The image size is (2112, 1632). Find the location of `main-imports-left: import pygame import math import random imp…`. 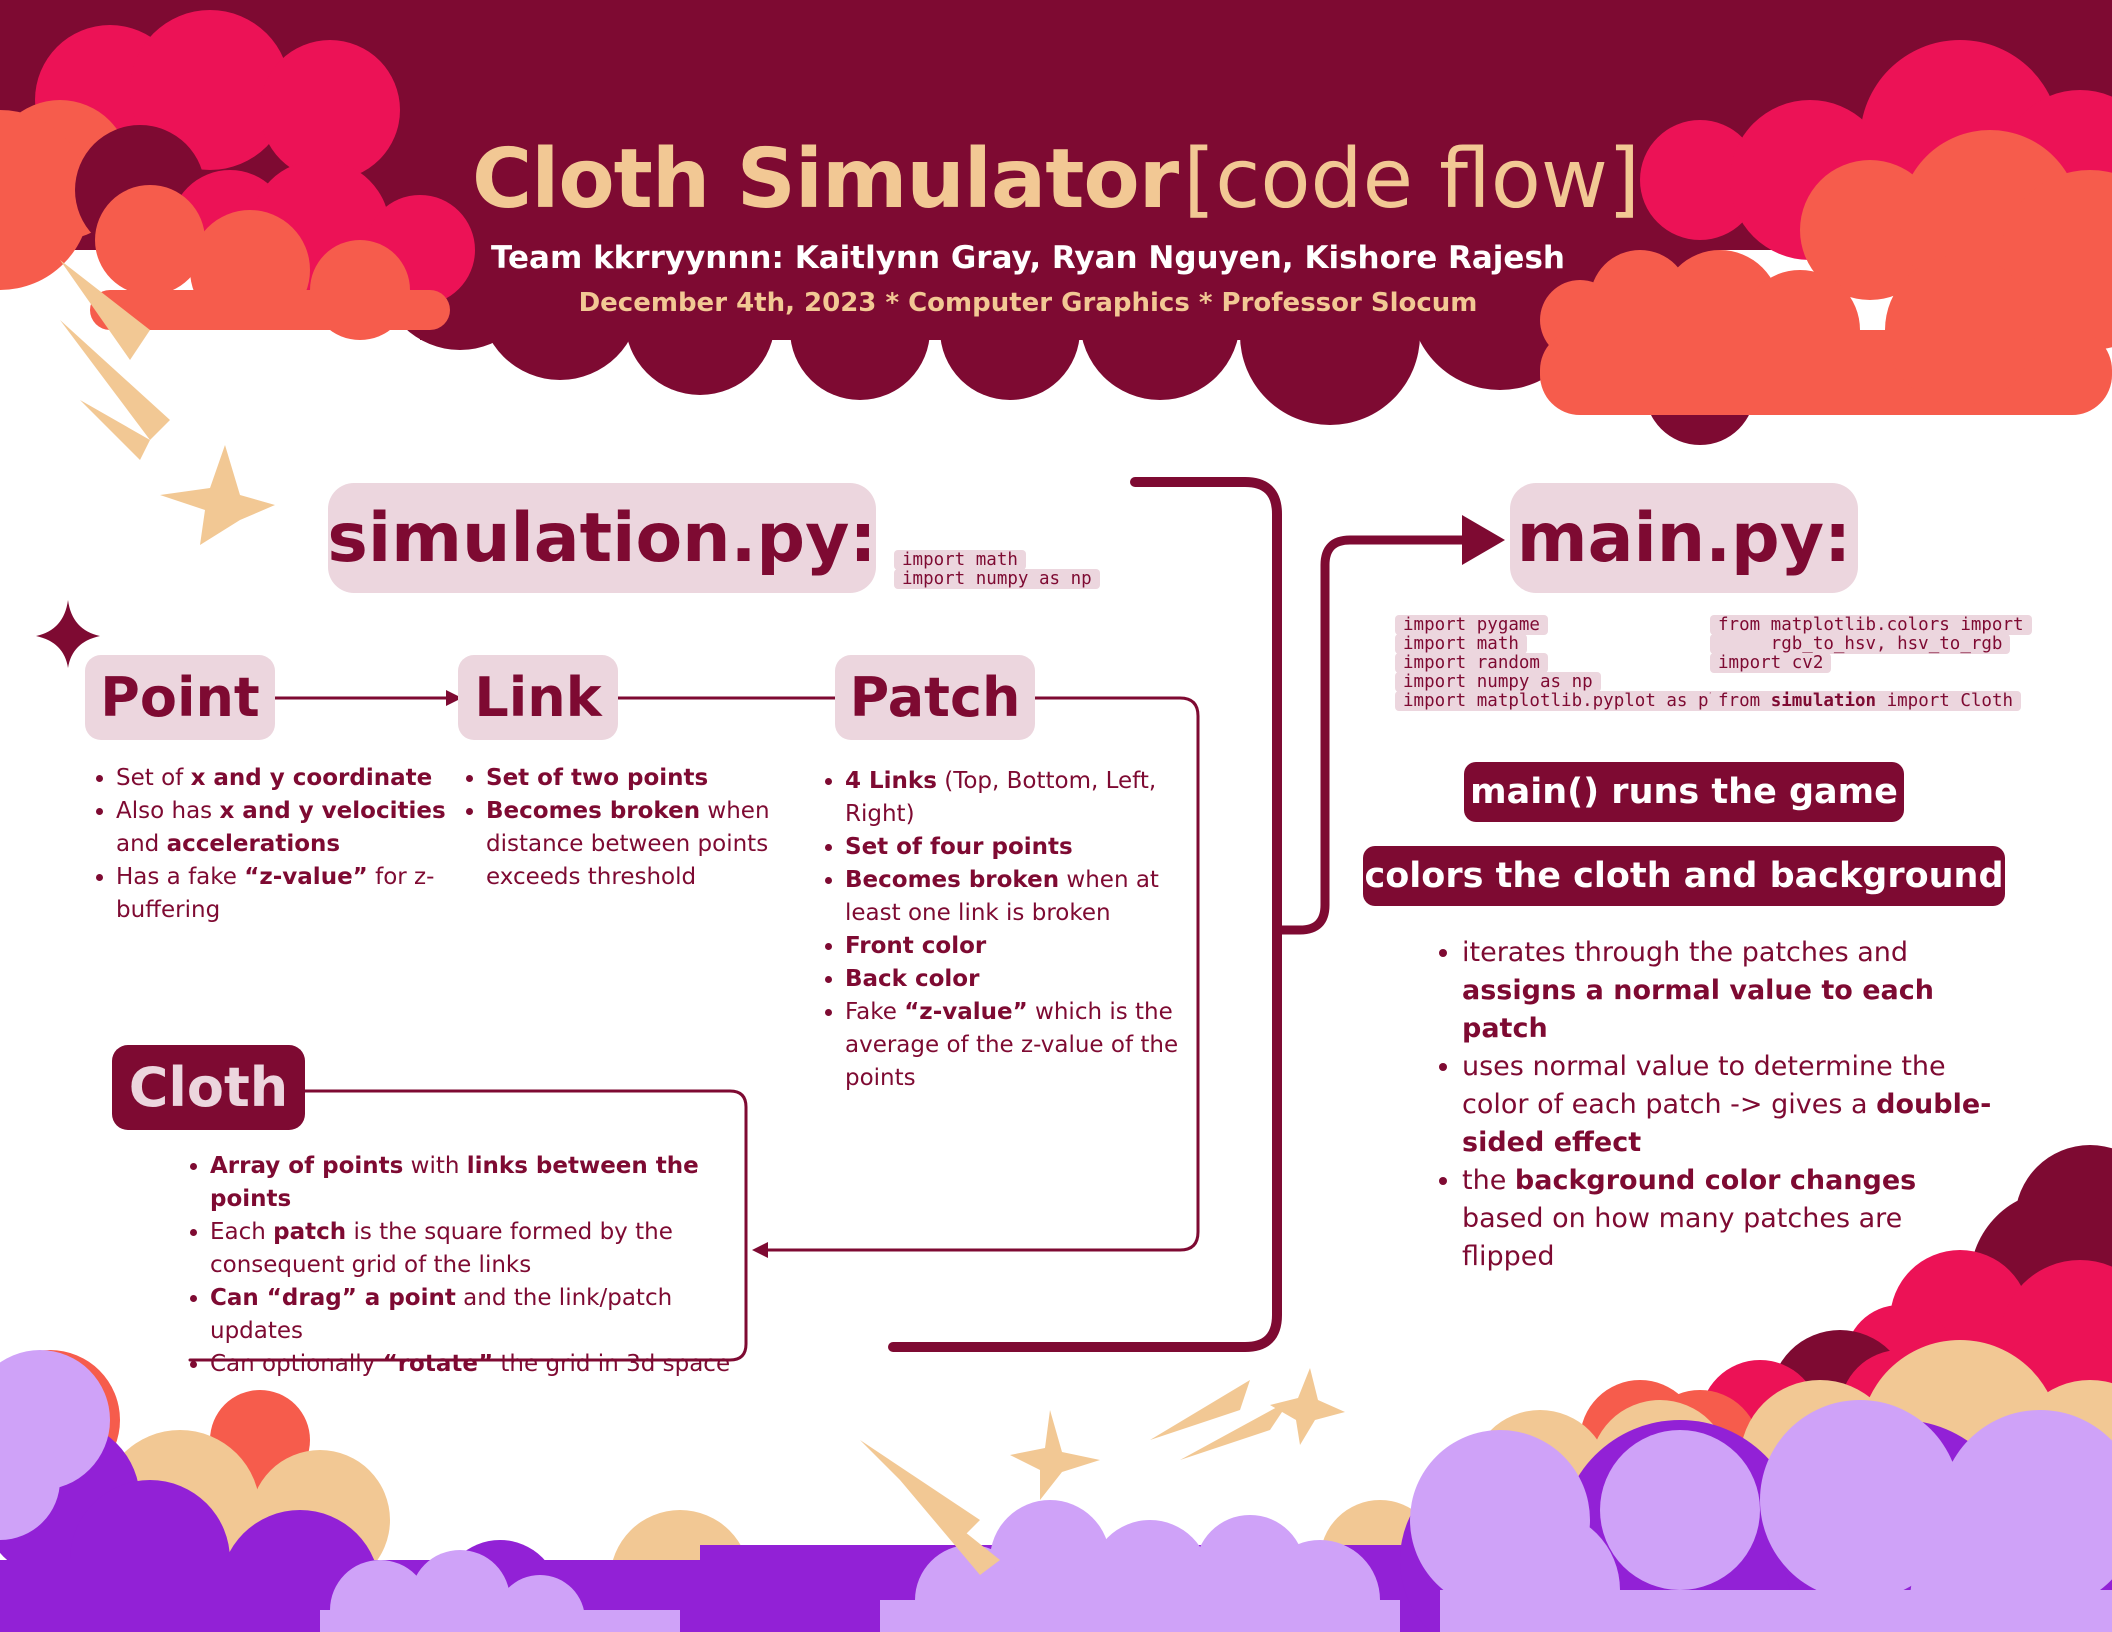

main-imports-left: import pygame import math import random imp… is located at coordinates (1566, 663).